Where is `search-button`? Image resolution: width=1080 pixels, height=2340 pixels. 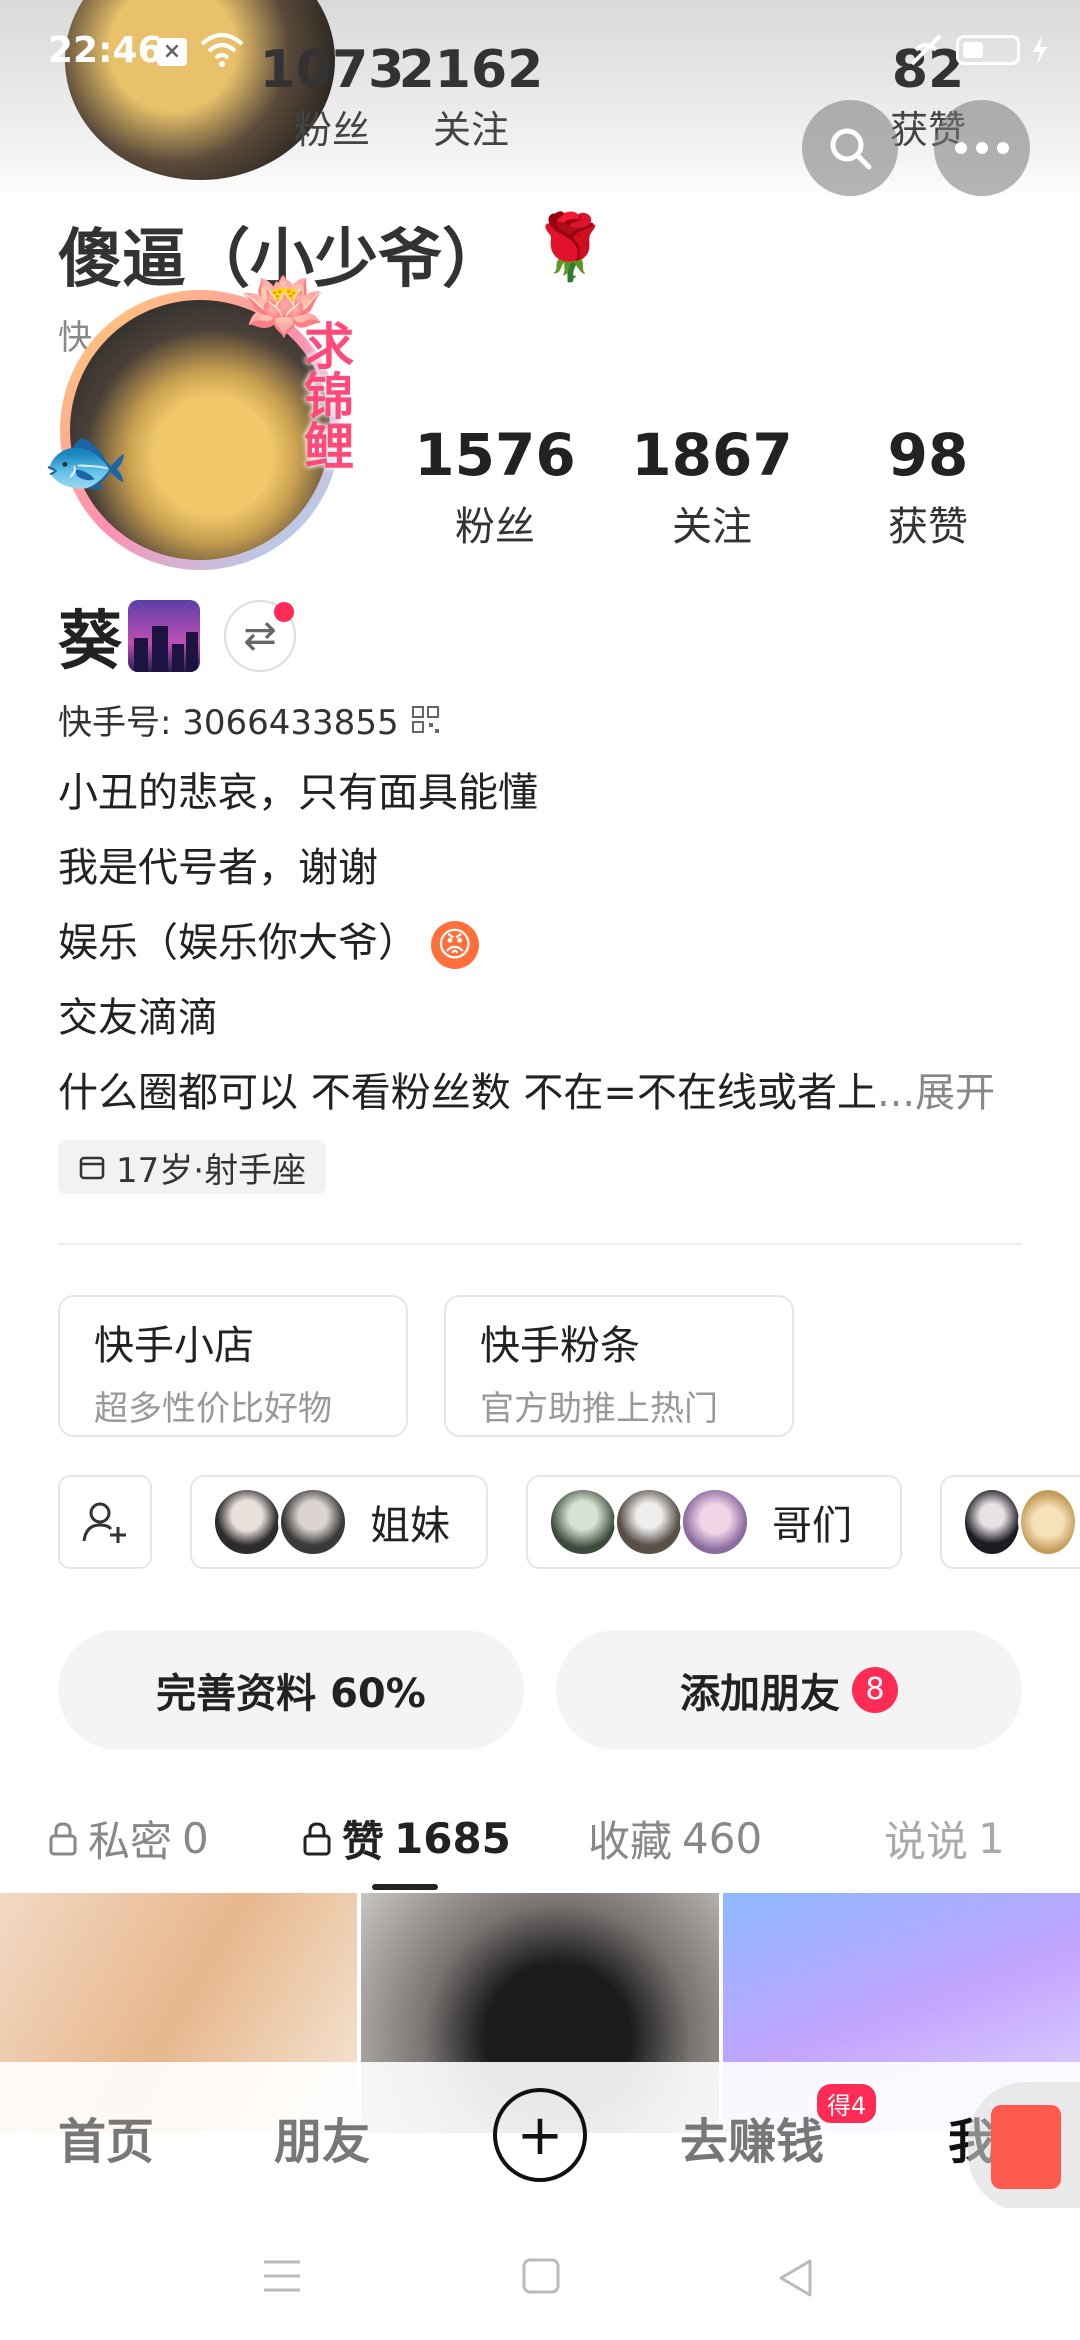 search-button is located at coordinates (850, 148).